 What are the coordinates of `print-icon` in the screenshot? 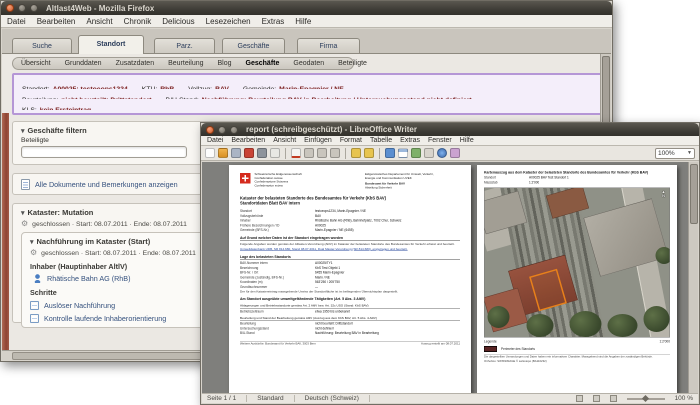 It's located at (262, 153).